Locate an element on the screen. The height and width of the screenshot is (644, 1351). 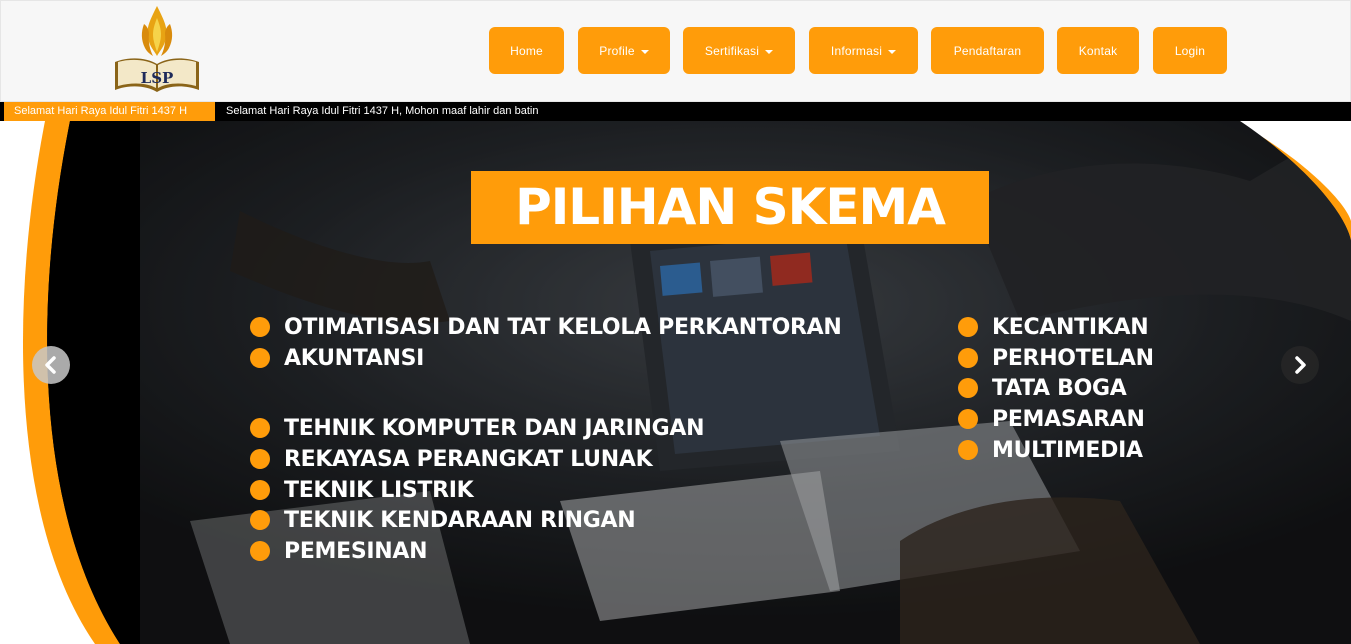
skema-item: REKAYASA PERANGKAT LUNAK is located at coordinates (451, 459).